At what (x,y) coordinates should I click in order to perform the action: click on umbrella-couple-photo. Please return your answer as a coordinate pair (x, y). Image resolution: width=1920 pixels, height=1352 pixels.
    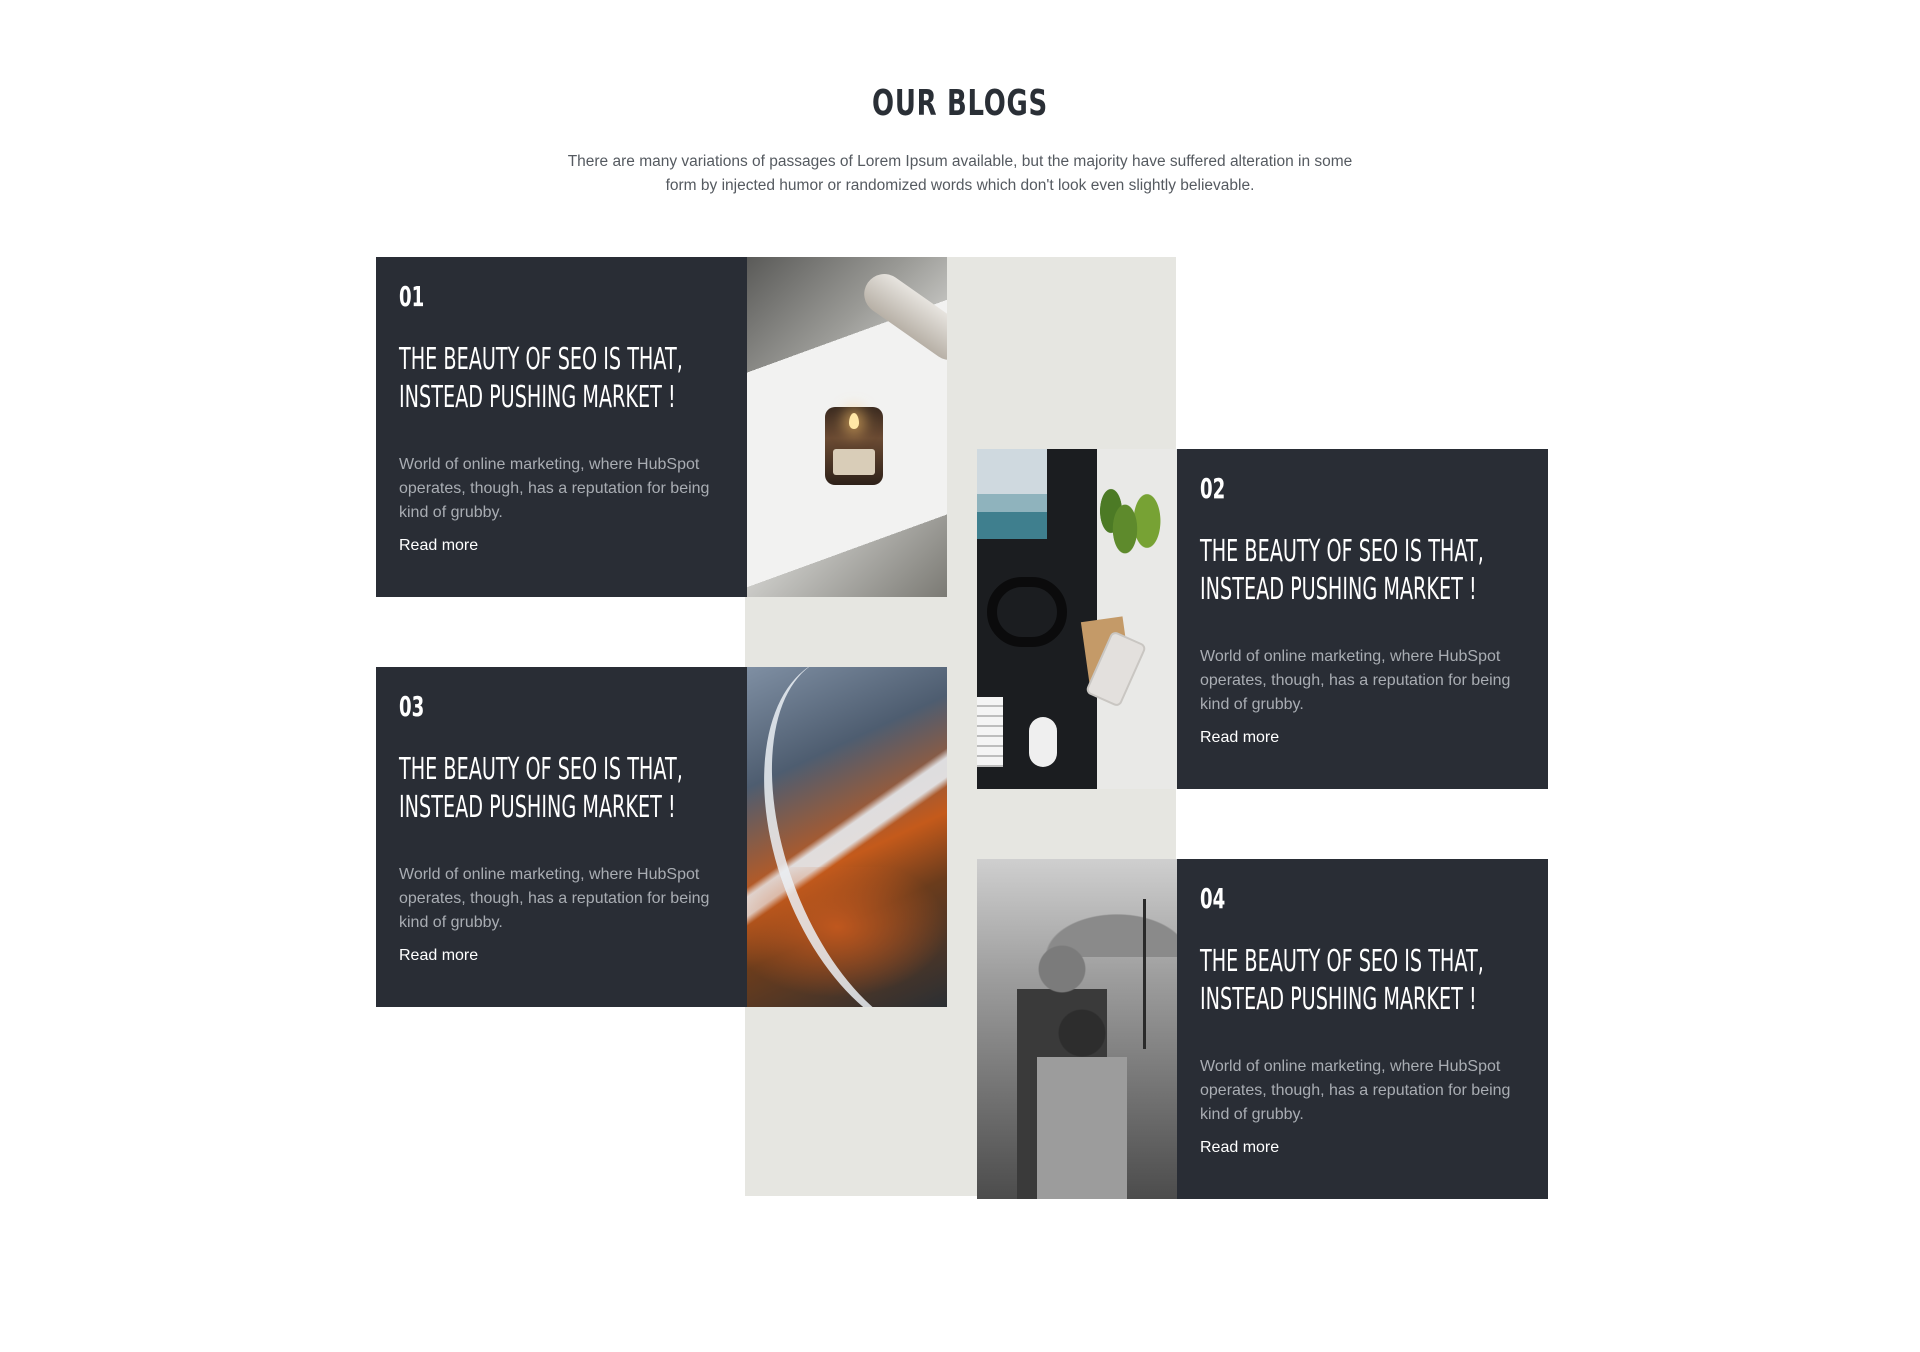
    Looking at the image, I should click on (1077, 1029).